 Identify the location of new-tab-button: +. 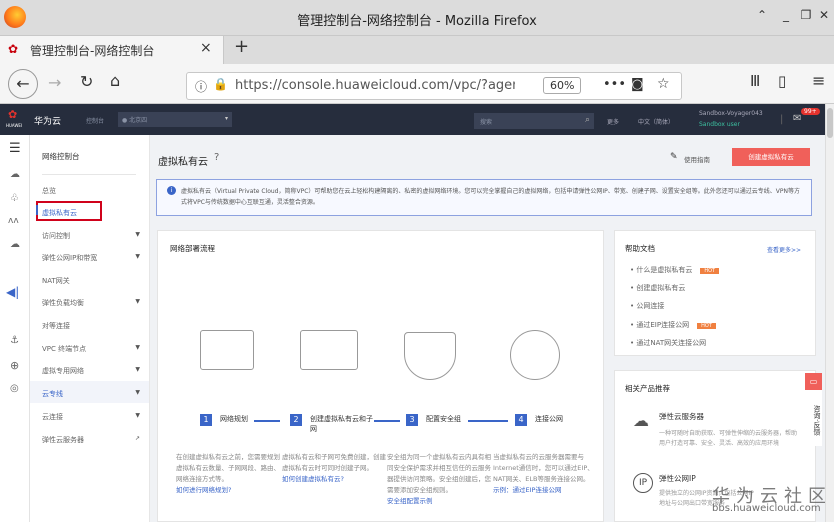
(241, 46).